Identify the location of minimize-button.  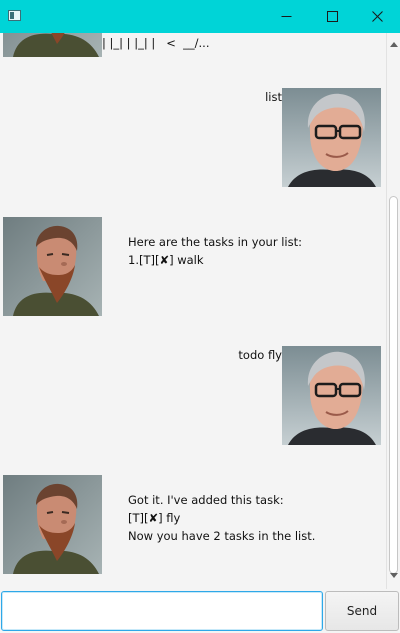
(286, 16).